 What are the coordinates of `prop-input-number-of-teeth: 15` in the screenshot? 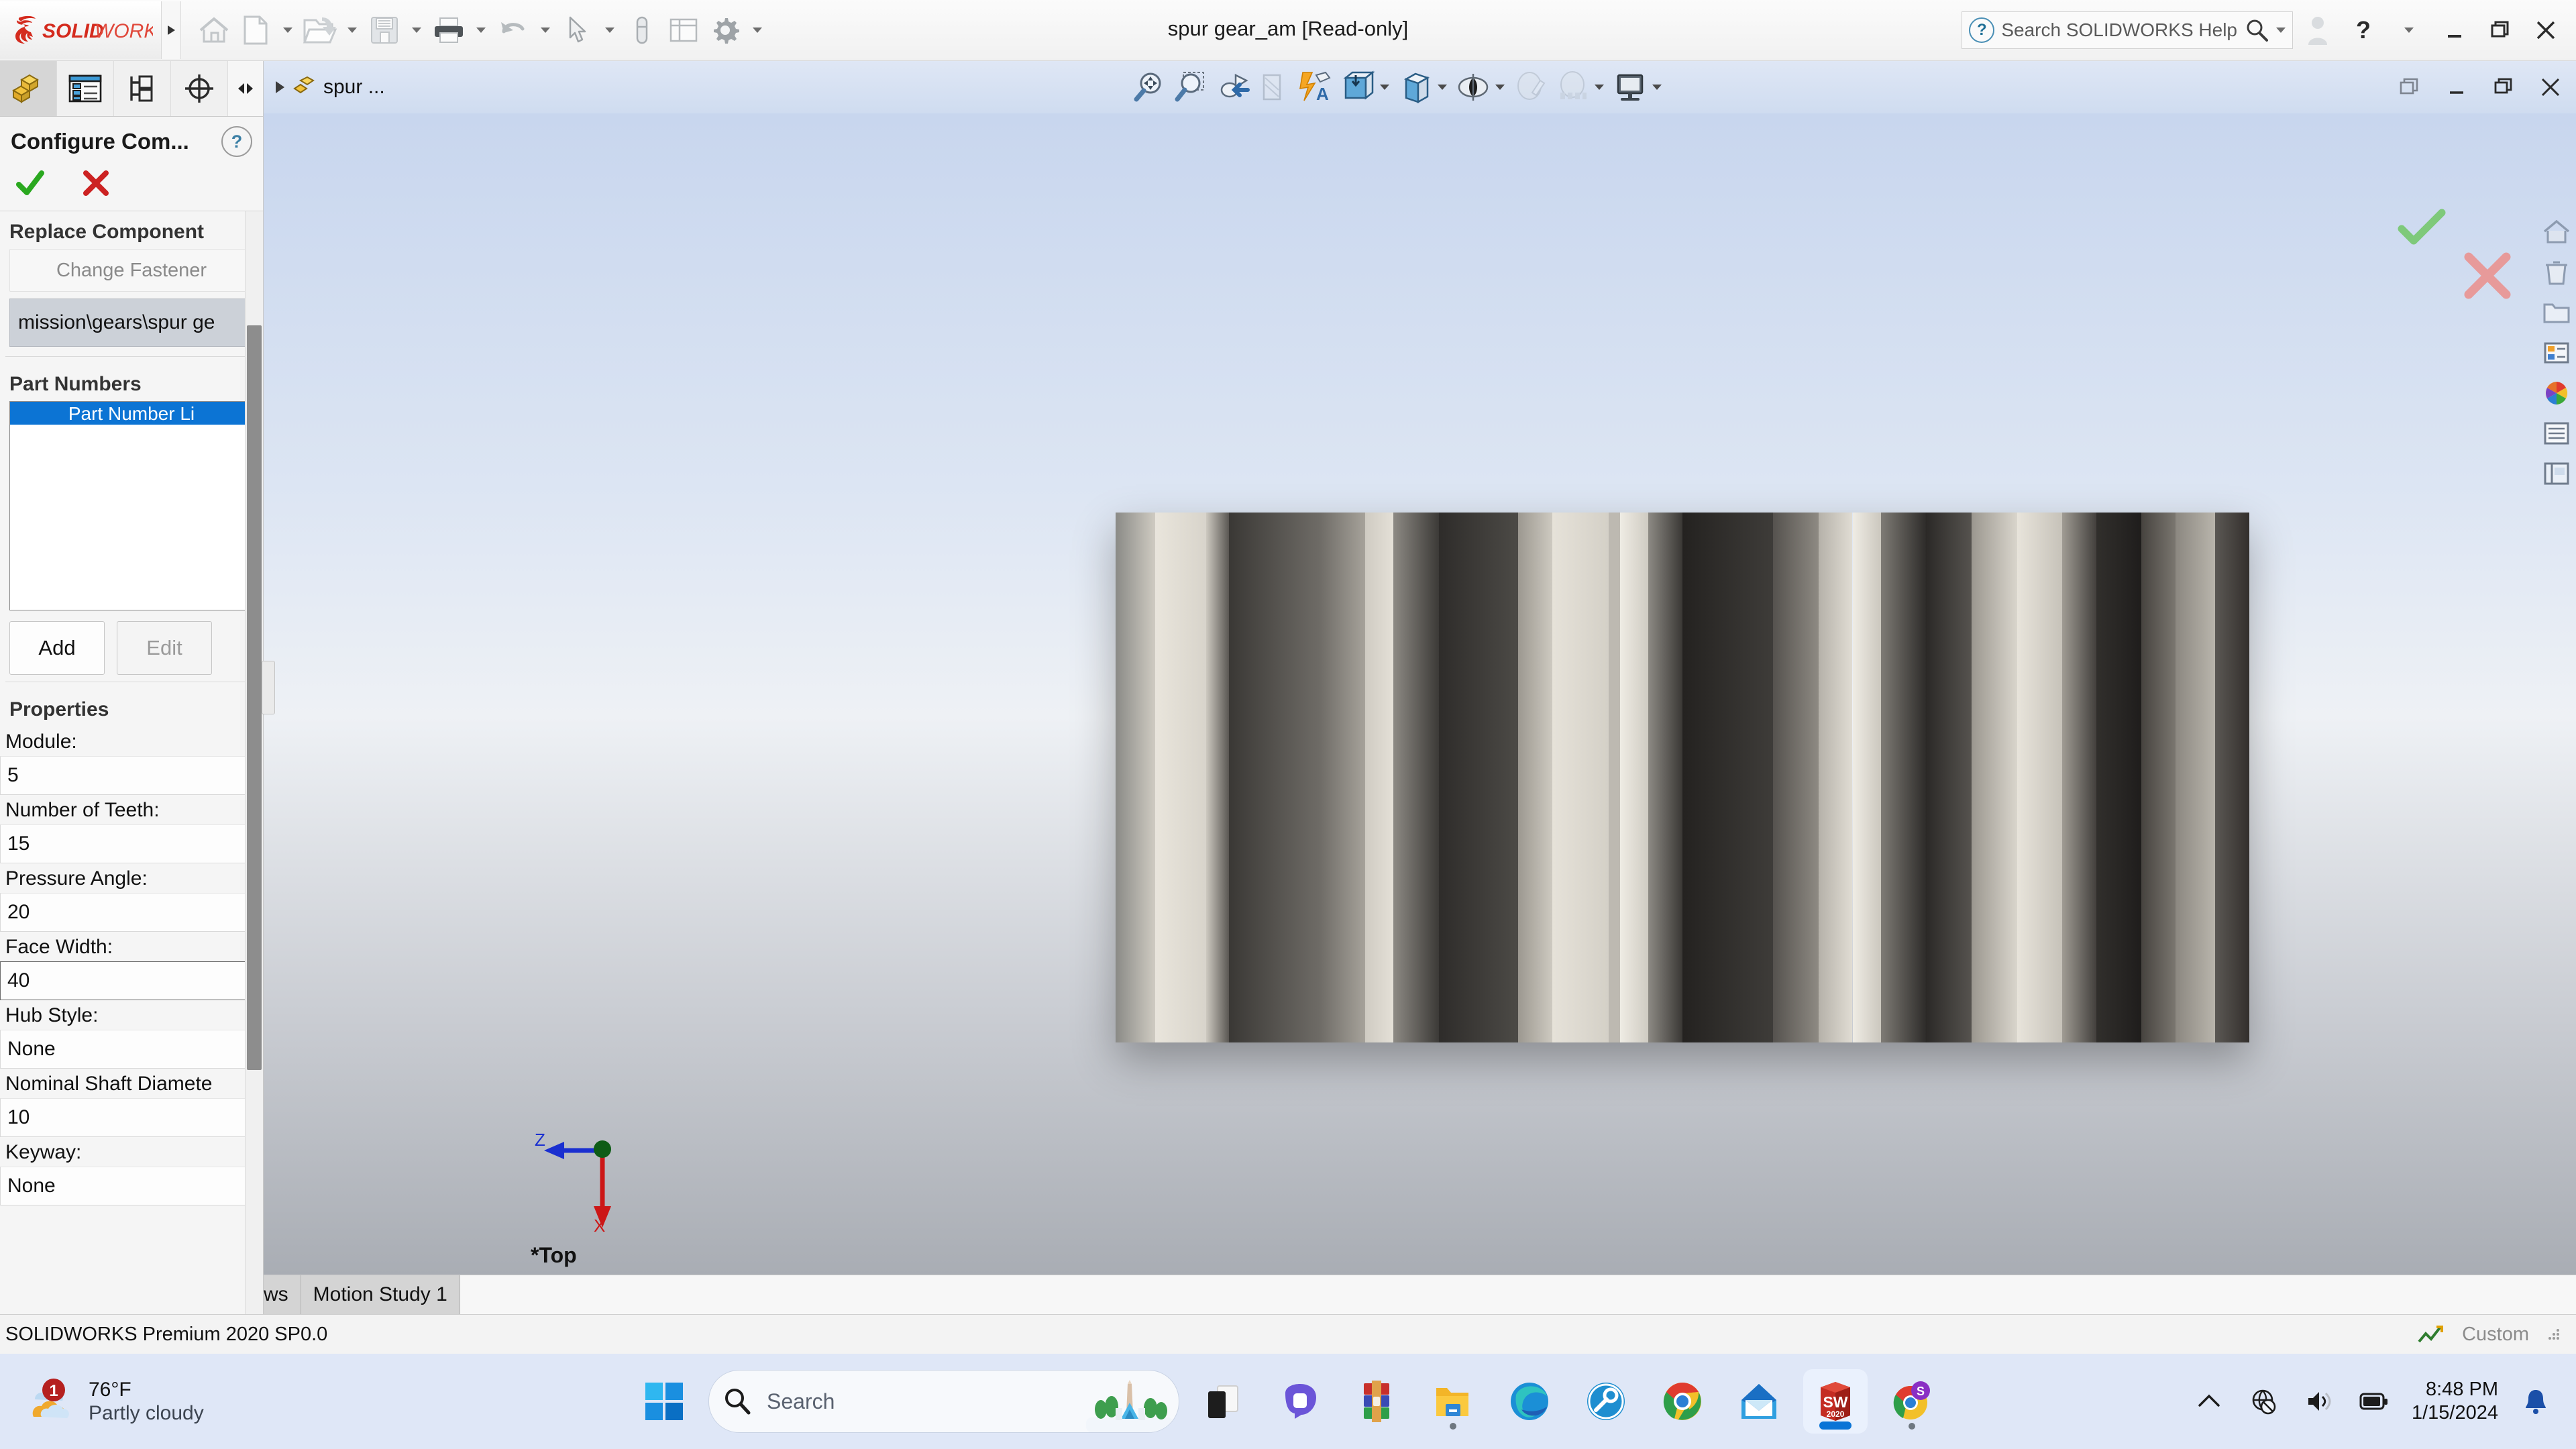 It's located at (131, 843).